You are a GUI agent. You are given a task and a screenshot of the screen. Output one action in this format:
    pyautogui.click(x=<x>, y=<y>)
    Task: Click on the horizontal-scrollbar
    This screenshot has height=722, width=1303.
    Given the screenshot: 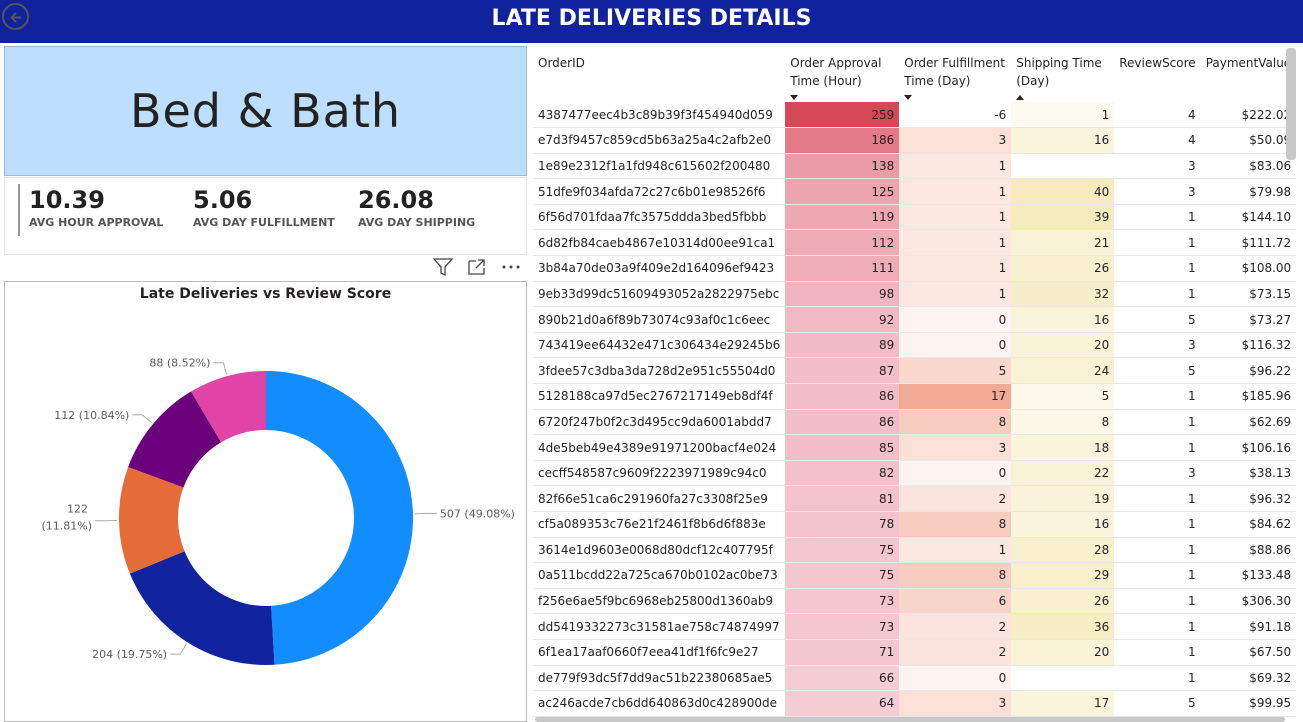 What is the action you would take?
    pyautogui.click(x=910, y=719)
    